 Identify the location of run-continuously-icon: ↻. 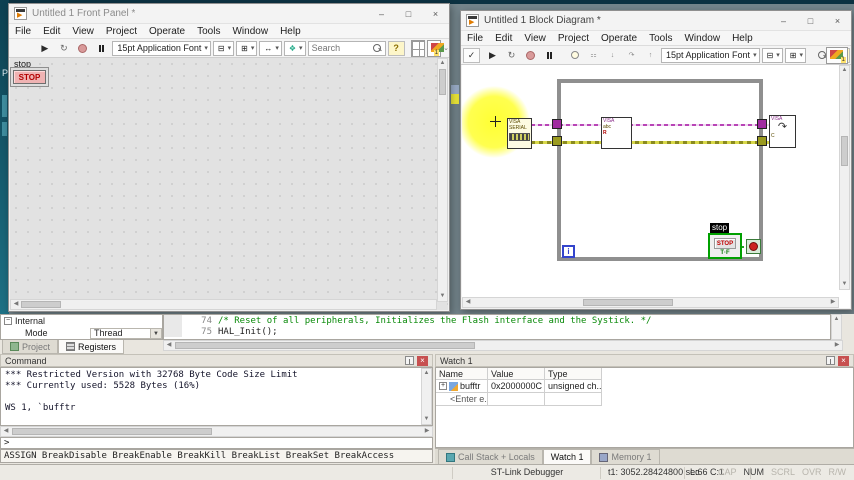
(63, 48).